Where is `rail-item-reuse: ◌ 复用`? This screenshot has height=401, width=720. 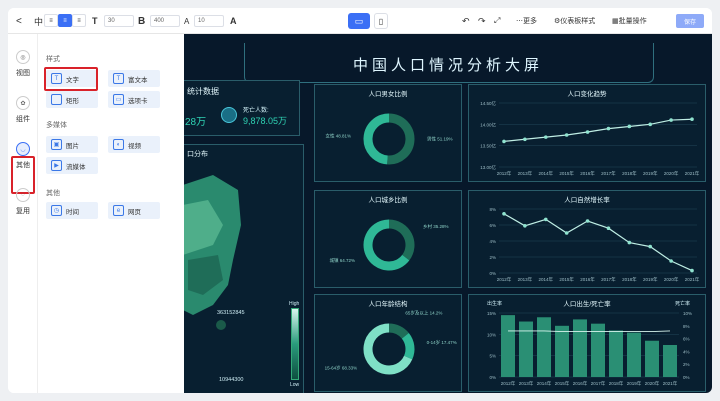 rail-item-reuse: ◌ 复用 is located at coordinates (23, 205).